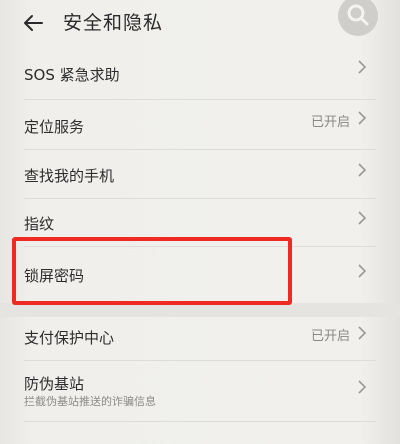 Image resolution: width=400 pixels, height=444 pixels. I want to click on arrow-left-icon, so click(33, 23).